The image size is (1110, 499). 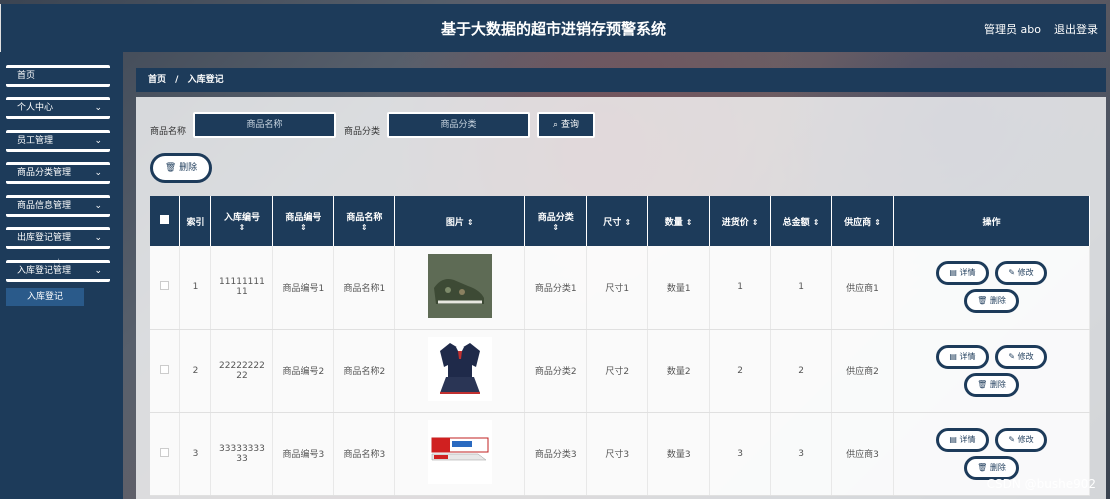 I want to click on sidebar-item-product: 商品信息管理 ⌄, so click(x=58, y=206).